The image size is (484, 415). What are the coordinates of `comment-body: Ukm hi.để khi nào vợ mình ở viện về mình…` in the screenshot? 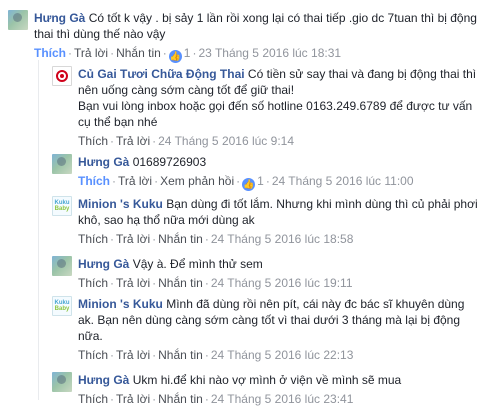 It's located at (267, 380).